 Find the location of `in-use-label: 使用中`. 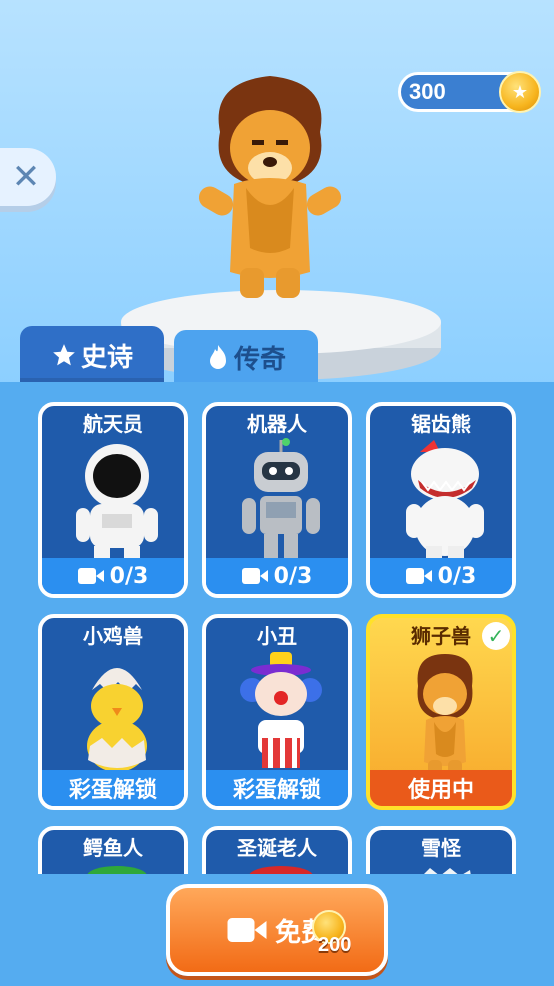

in-use-label: 使用中 is located at coordinates (441, 788).